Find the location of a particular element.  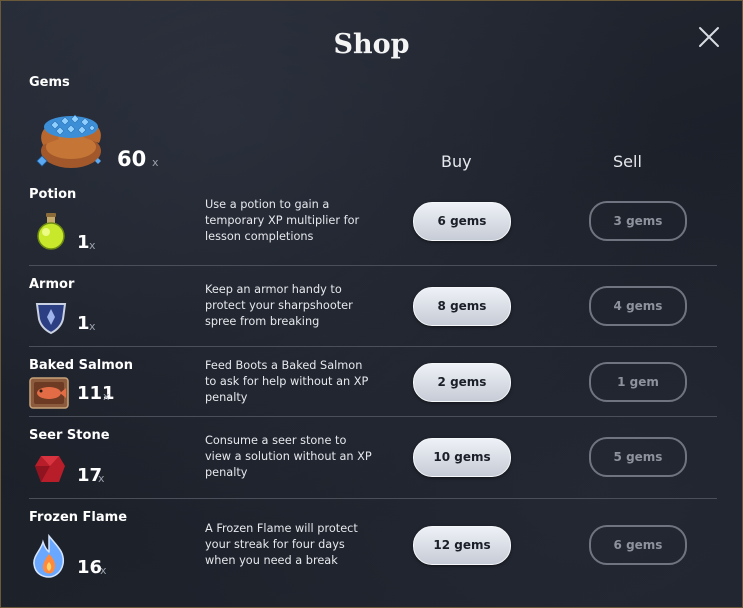

item-name-frozen-flame: Frozen Flame is located at coordinates (78, 517).